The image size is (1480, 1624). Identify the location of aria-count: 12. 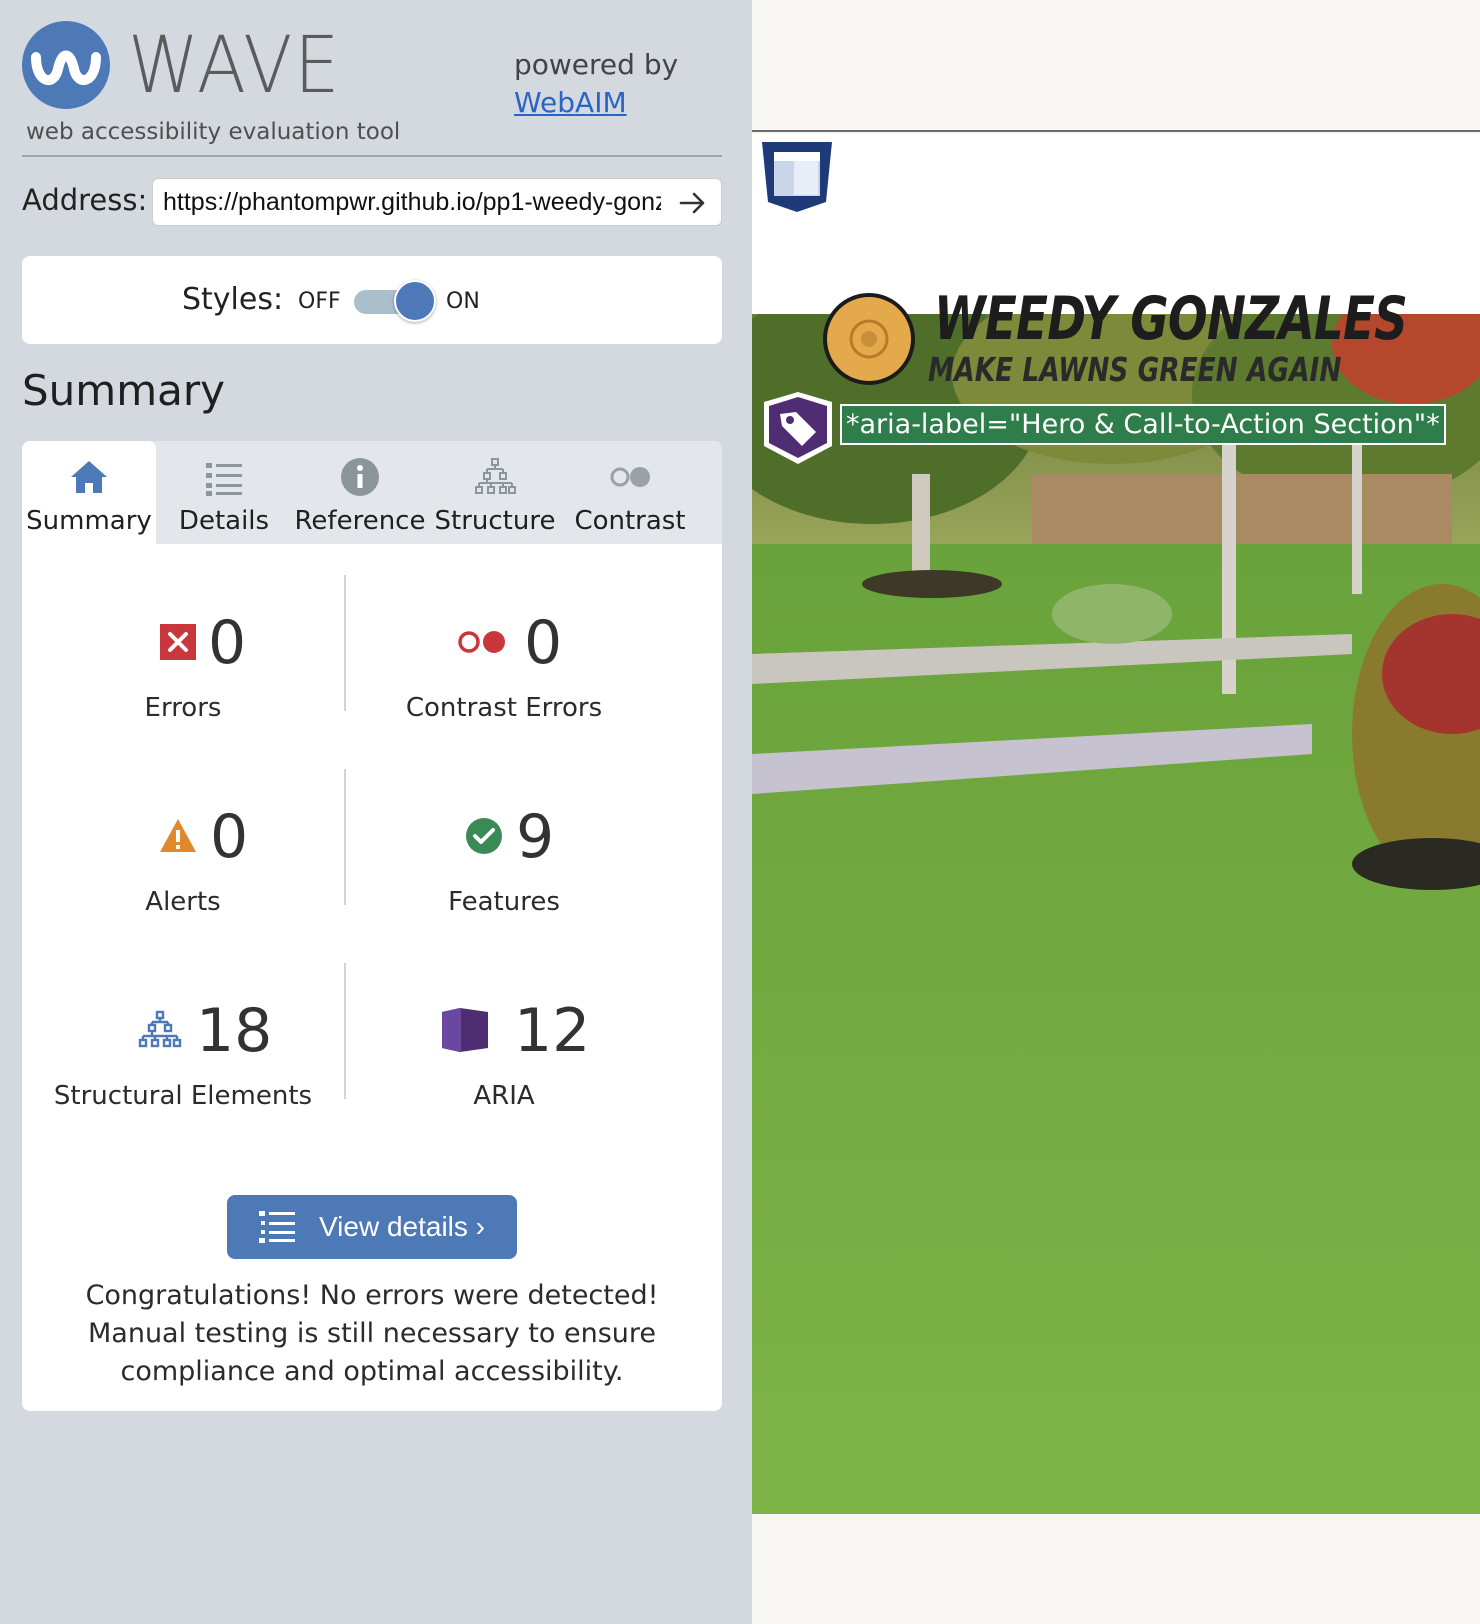
(552, 1031).